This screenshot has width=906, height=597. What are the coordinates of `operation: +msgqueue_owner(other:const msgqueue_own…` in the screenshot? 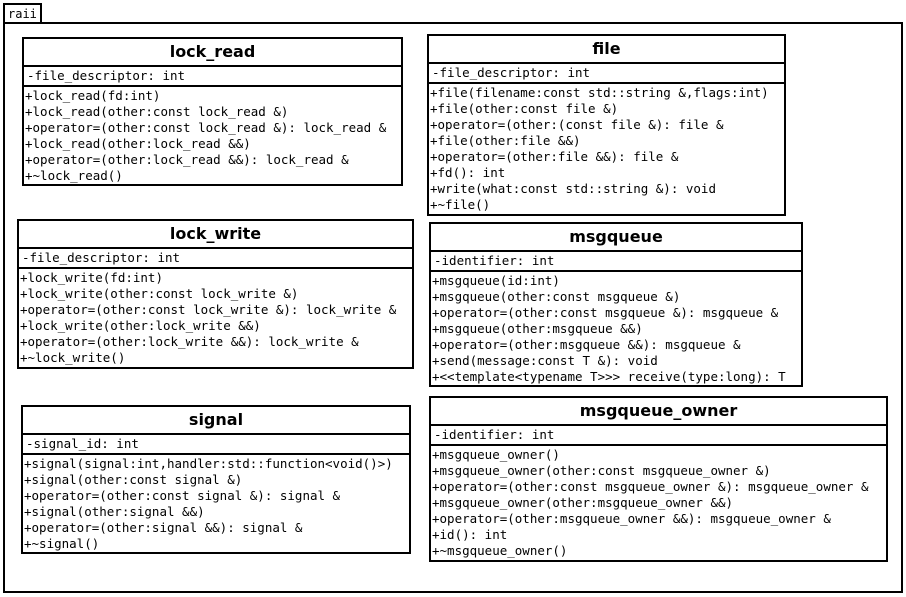 It's located at (601, 470).